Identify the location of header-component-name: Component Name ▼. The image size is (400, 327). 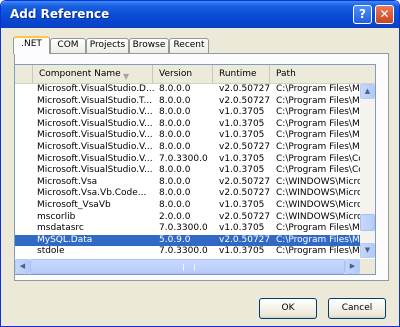
(93, 74).